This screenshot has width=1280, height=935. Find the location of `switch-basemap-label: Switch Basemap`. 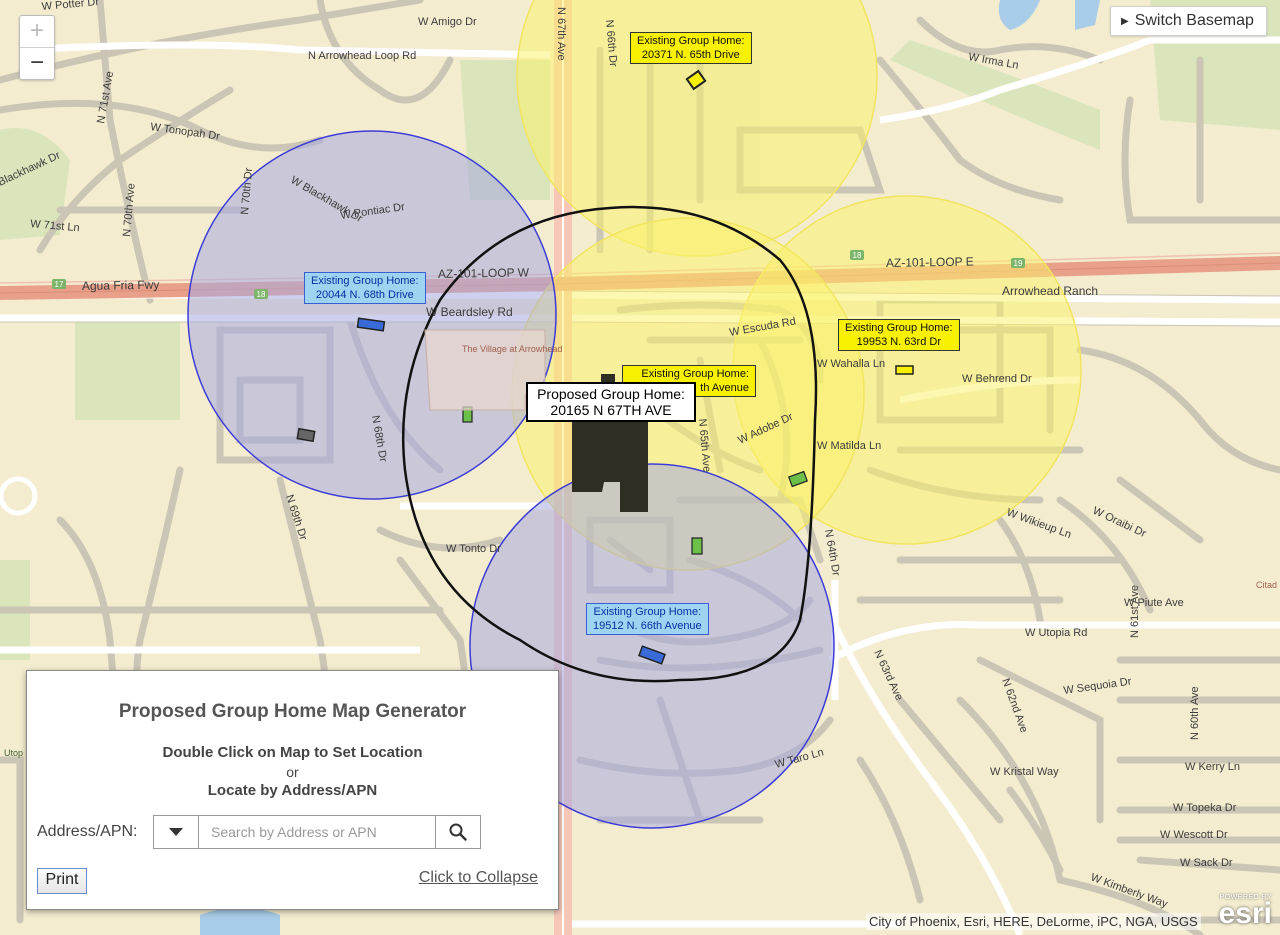

switch-basemap-label: Switch Basemap is located at coordinates (1194, 20).